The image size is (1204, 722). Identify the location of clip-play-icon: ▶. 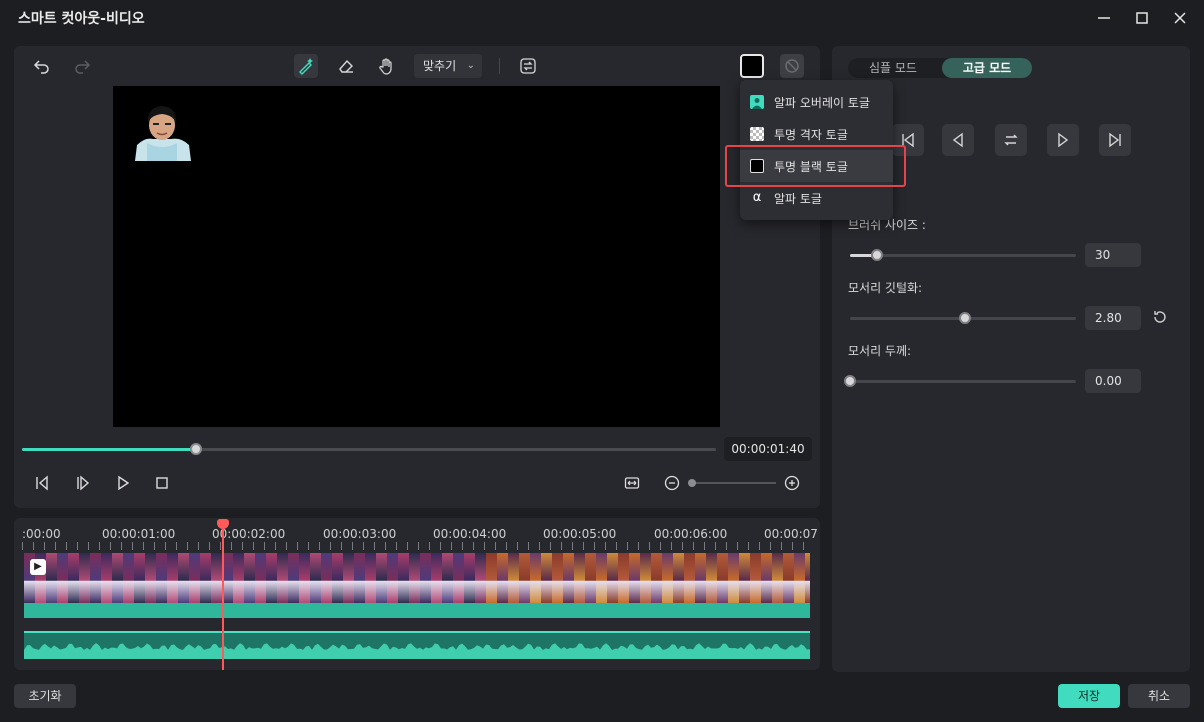
(38, 567).